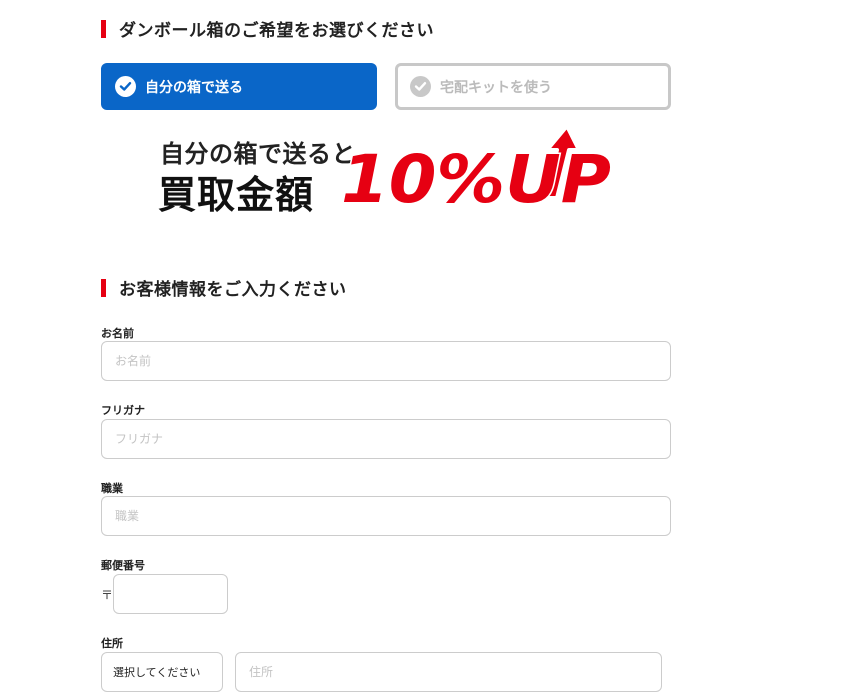  Describe the element at coordinates (123, 410) in the screenshot. I see `kana-label: フリガナ` at that location.